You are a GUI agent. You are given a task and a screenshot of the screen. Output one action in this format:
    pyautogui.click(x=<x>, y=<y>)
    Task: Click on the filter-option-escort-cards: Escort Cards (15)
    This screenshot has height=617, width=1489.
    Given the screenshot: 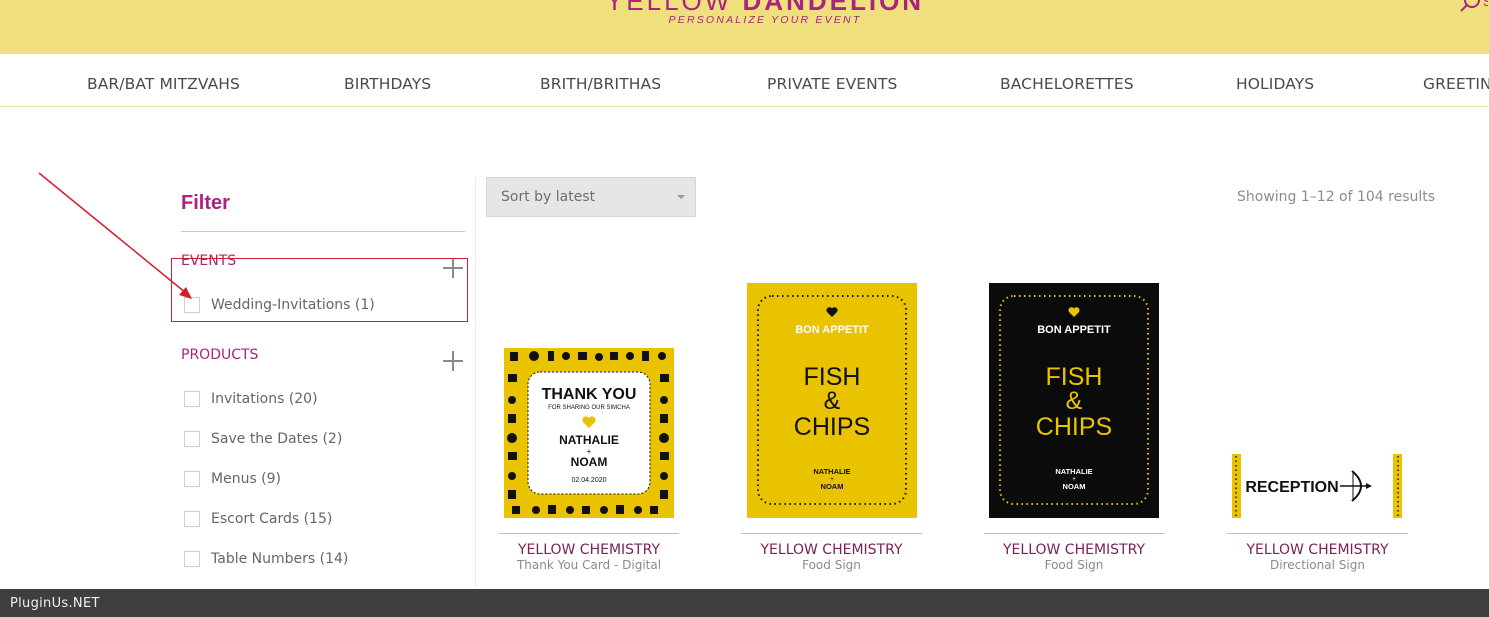 What is the action you would take?
    pyautogui.click(x=258, y=519)
    